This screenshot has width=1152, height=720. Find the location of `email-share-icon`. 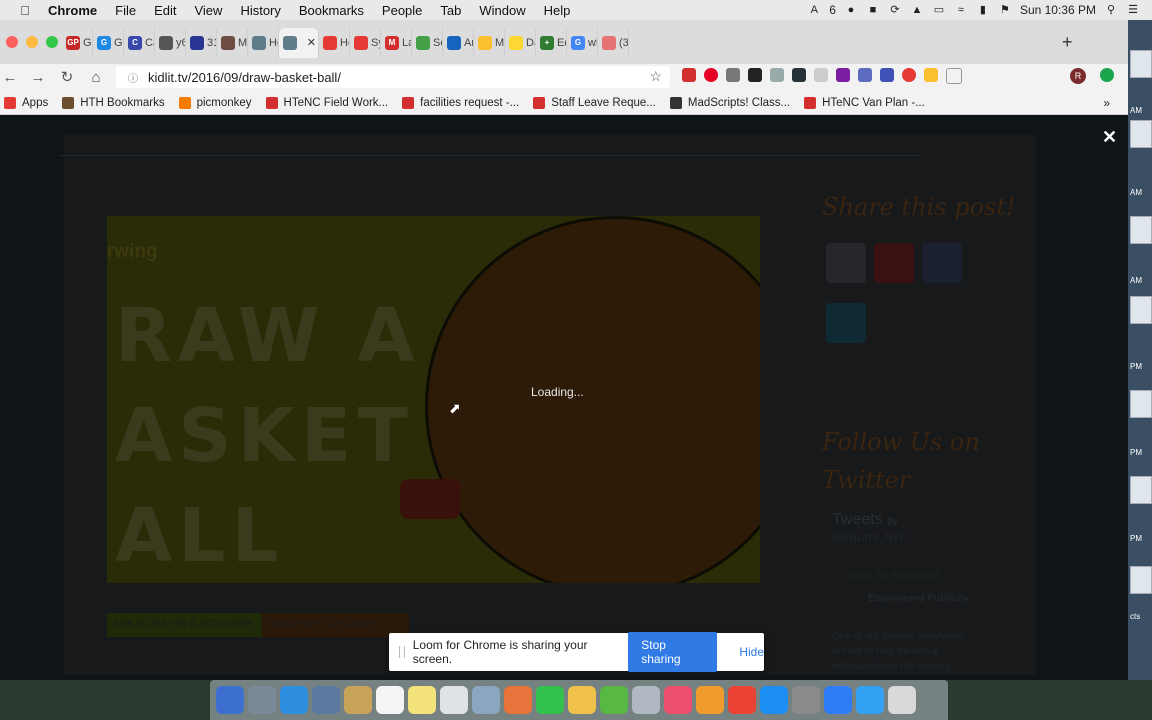

email-share-icon is located at coordinates (846, 263).